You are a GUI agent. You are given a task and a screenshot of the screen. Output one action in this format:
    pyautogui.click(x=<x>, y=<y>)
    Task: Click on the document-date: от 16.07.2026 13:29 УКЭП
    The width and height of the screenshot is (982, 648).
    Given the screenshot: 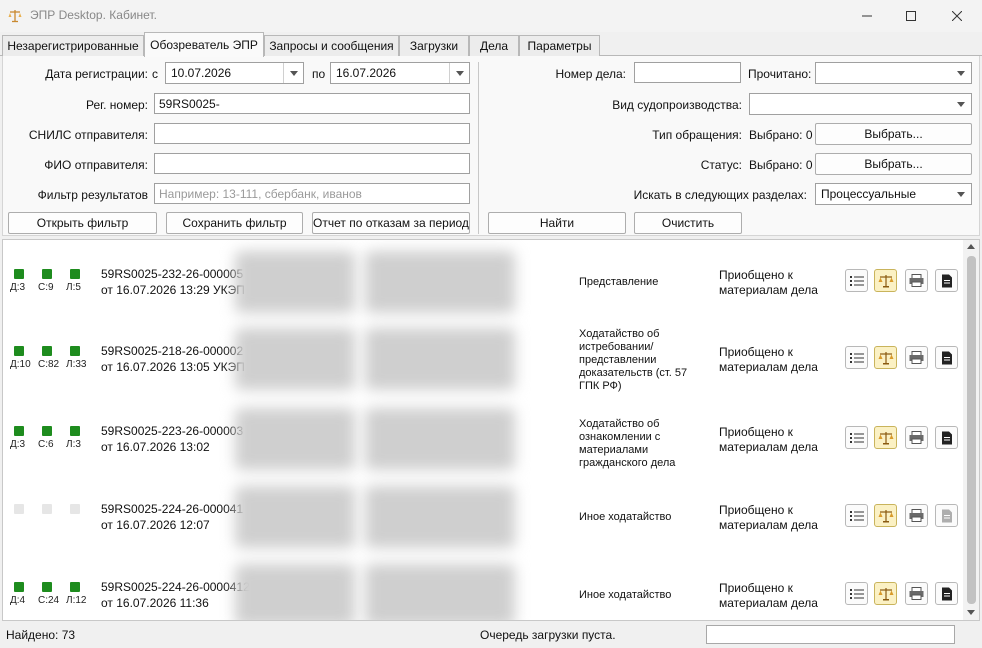 What is the action you would take?
    pyautogui.click(x=173, y=290)
    